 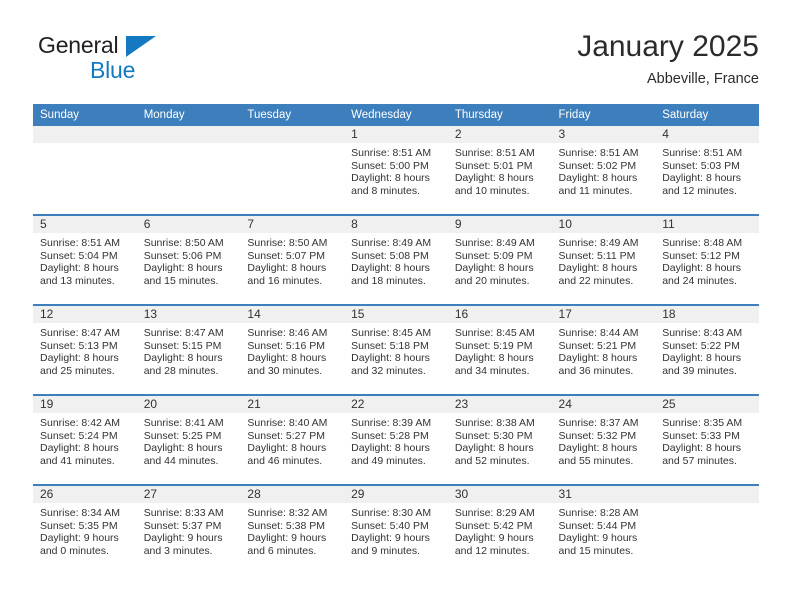 What do you see at coordinates (292, 314) in the screenshot?
I see `day-number: 14` at bounding box center [292, 314].